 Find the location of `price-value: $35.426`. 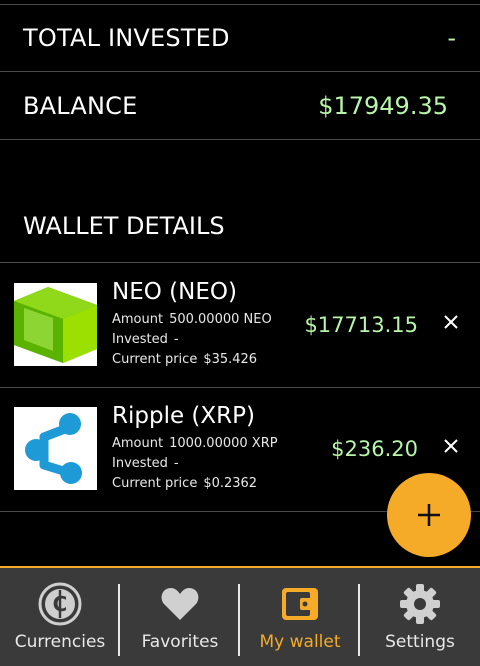

price-value: $35.426 is located at coordinates (230, 359).